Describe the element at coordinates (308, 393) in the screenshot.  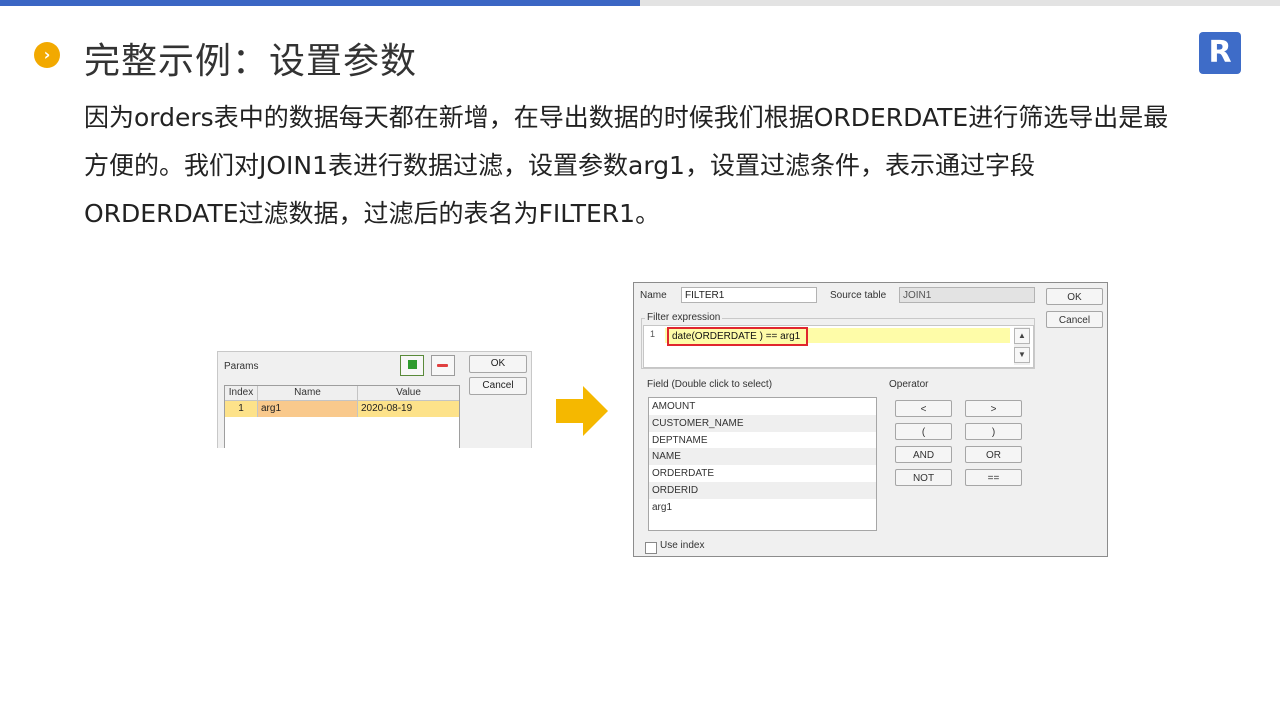
I see `column-header: Name` at that location.